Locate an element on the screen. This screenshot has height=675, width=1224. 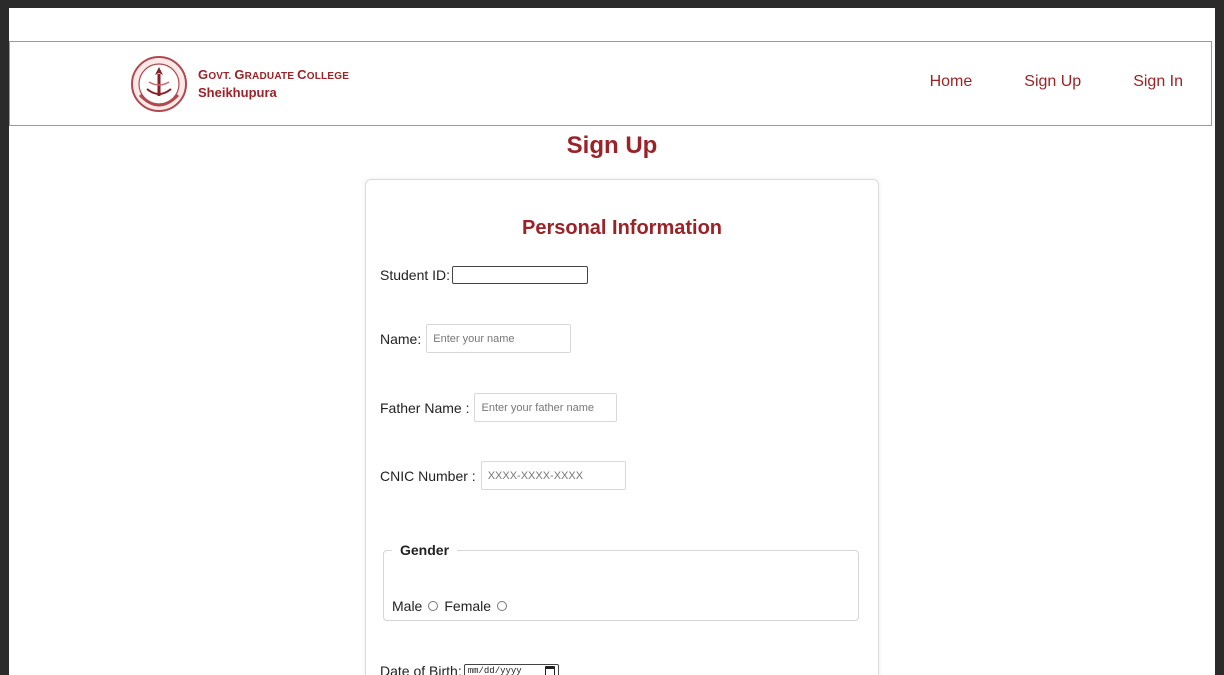
nav-links: Home Sign Up Sign In is located at coordinates (1044, 82).